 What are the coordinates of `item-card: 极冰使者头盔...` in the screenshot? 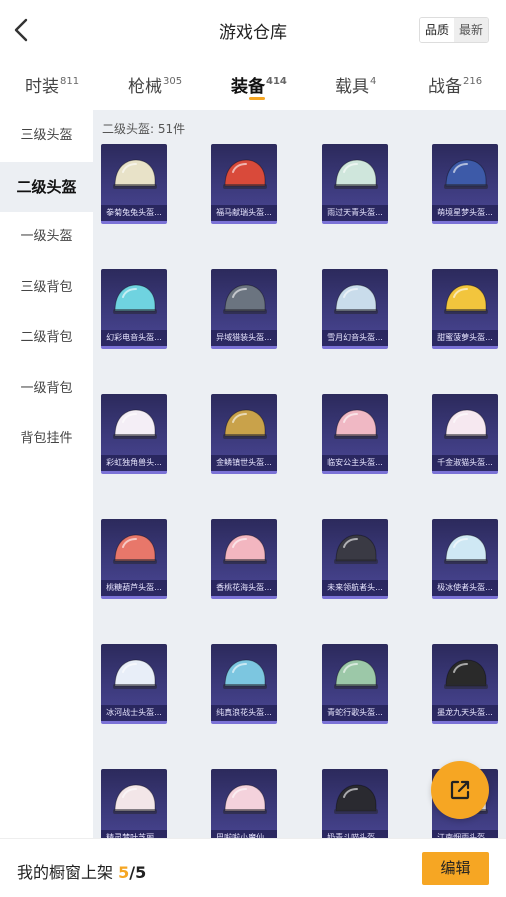 It's located at (465, 559).